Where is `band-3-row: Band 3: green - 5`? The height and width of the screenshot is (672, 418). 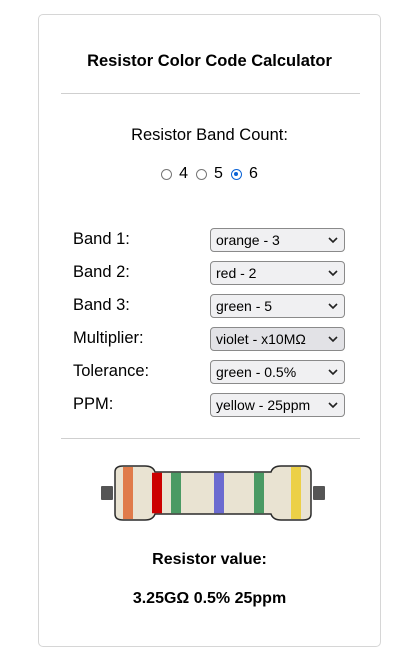
band-3-row: Band 3: green - 5 is located at coordinates (210, 306).